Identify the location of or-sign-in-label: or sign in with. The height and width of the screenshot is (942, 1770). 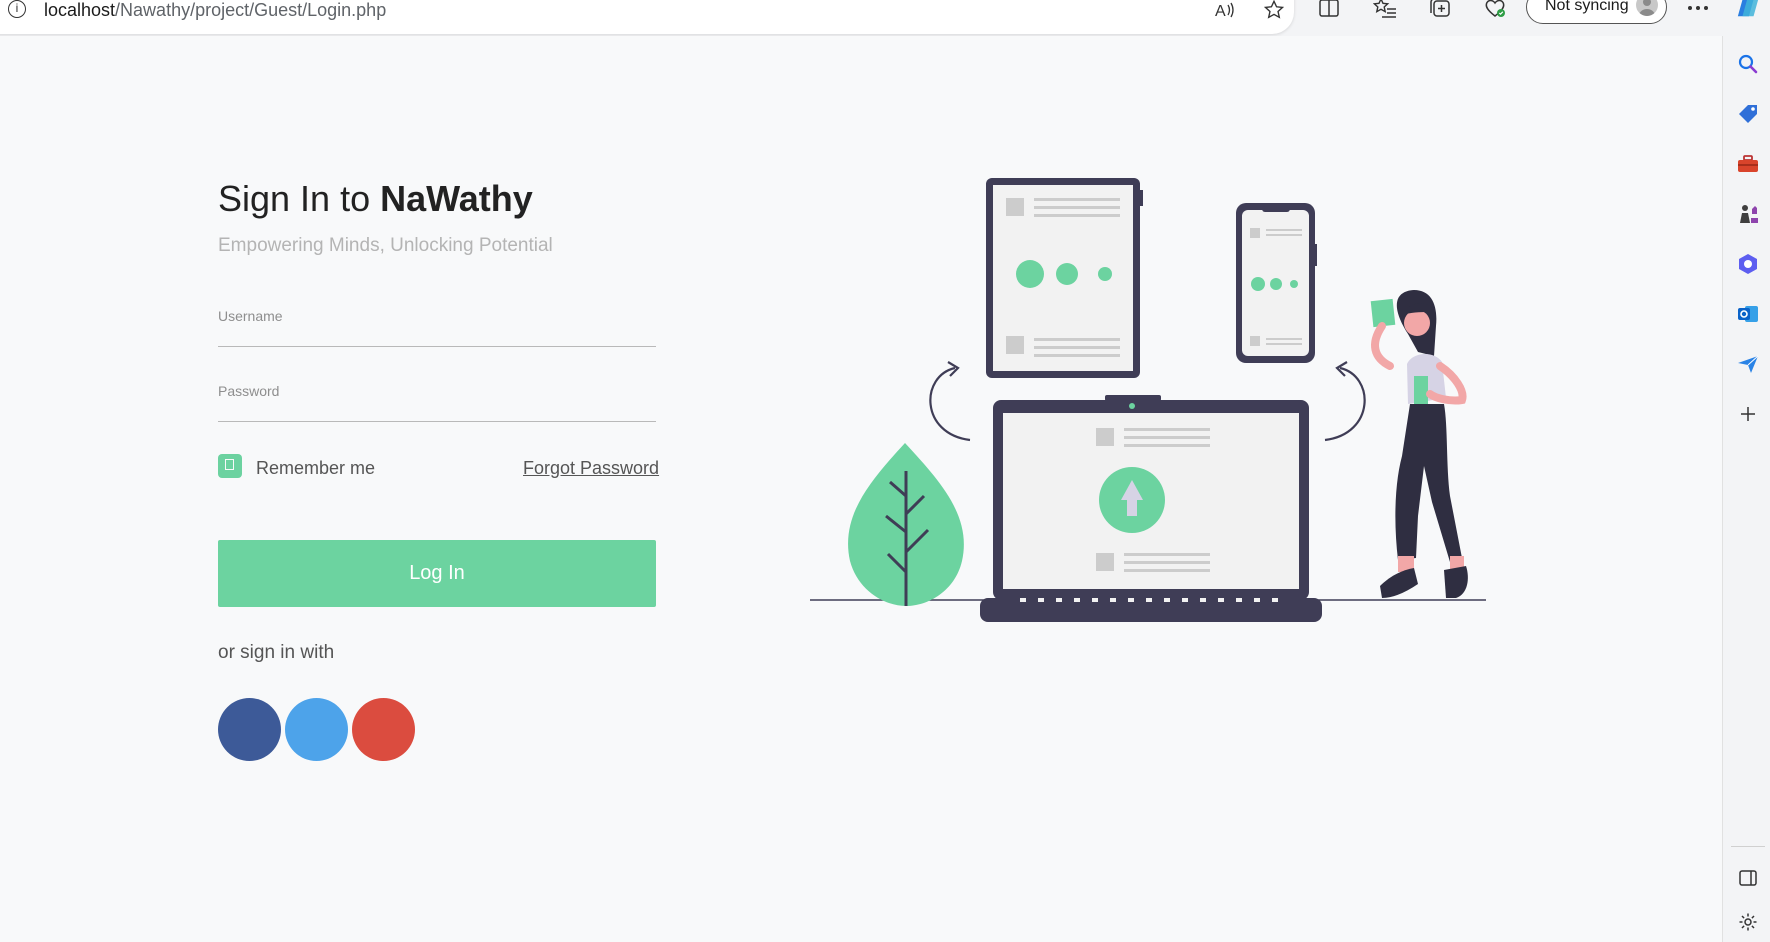
(276, 652).